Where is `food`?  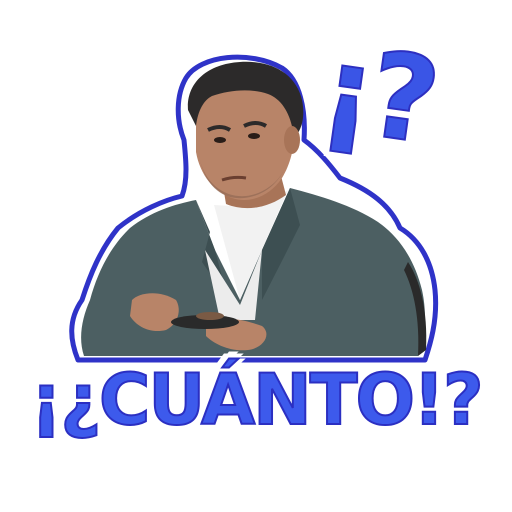
food is located at coordinates (210, 316).